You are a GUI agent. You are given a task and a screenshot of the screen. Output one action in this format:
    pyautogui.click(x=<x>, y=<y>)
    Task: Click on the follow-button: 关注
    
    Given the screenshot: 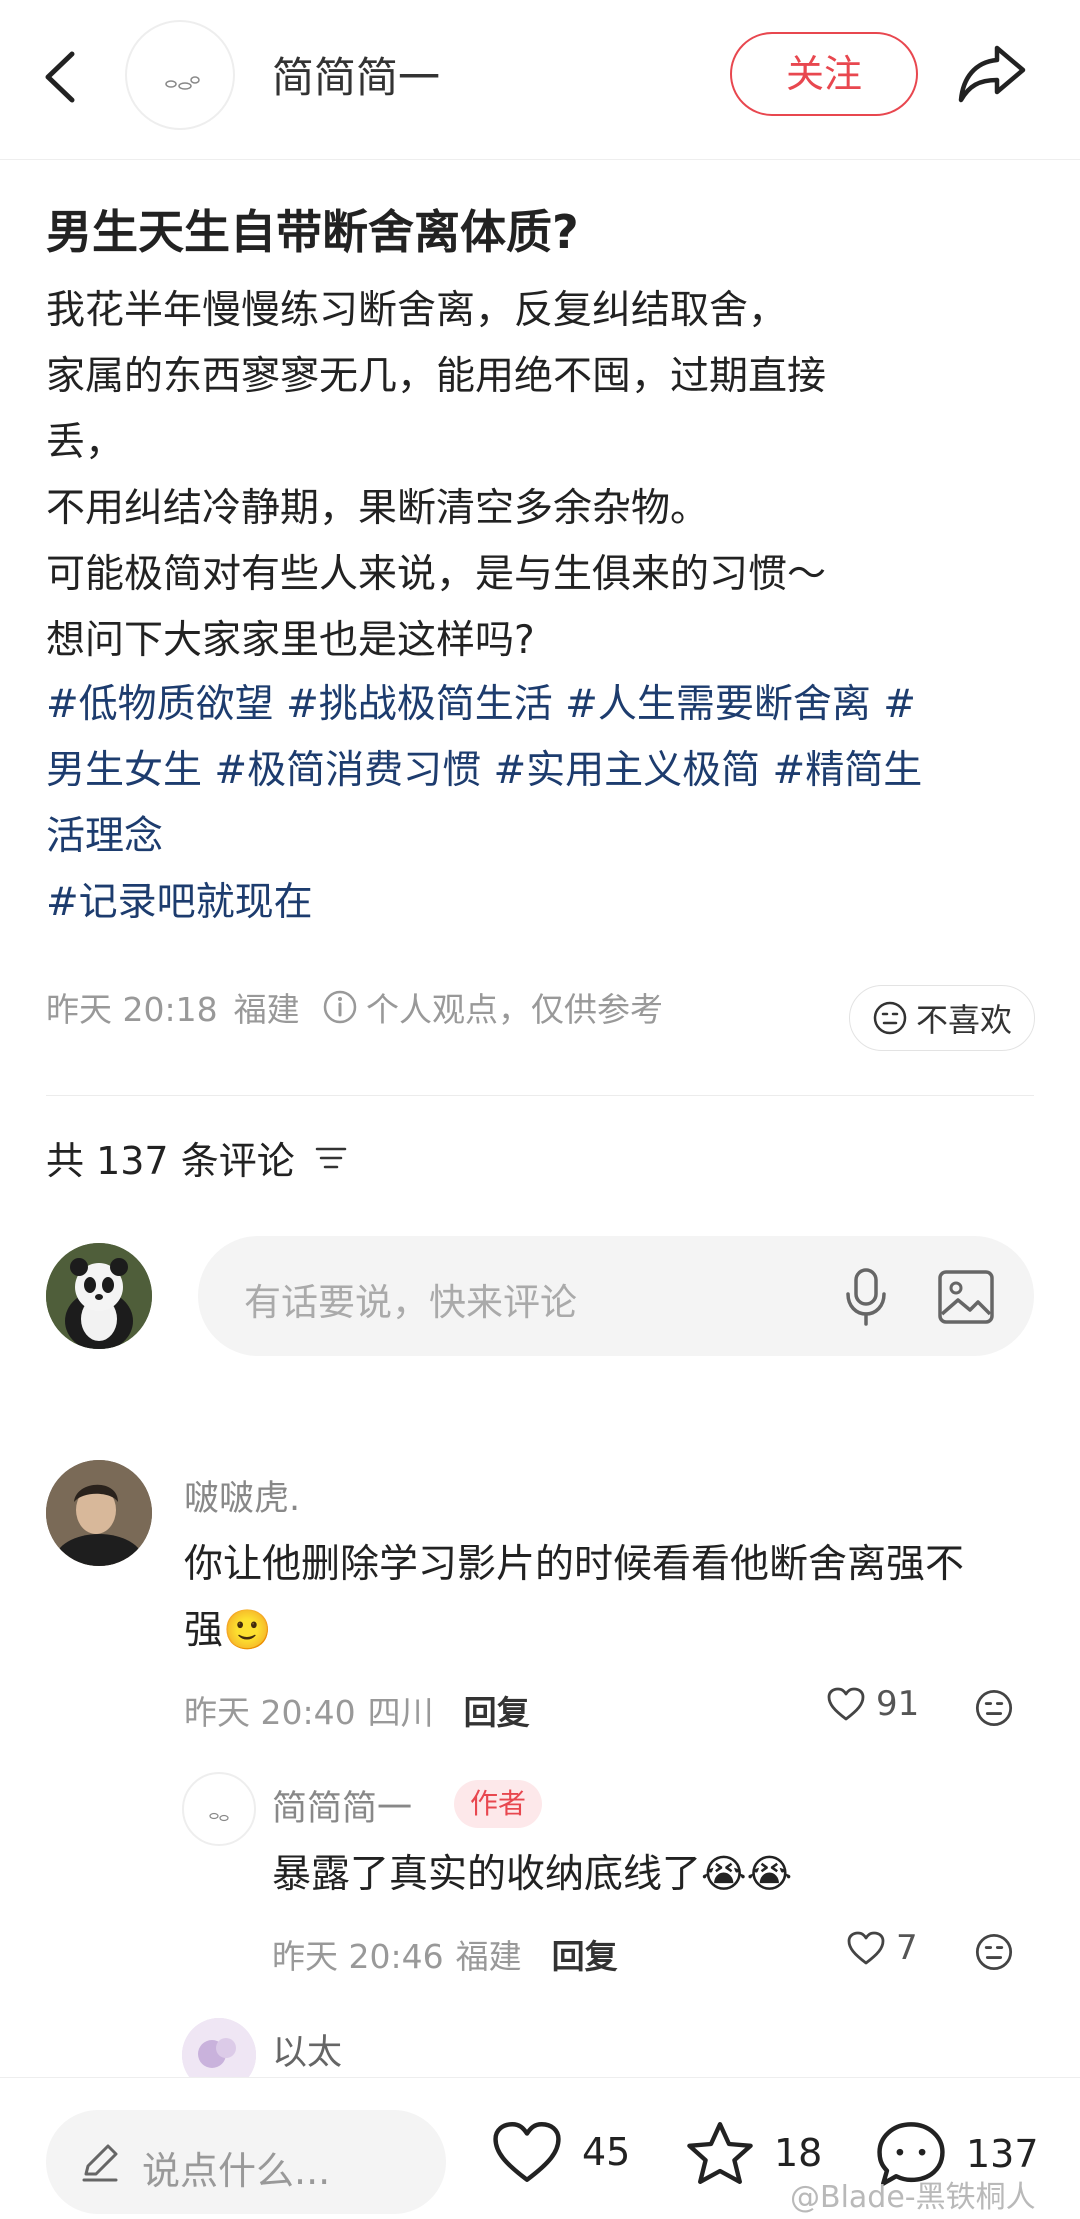 What is the action you would take?
    pyautogui.click(x=824, y=74)
    